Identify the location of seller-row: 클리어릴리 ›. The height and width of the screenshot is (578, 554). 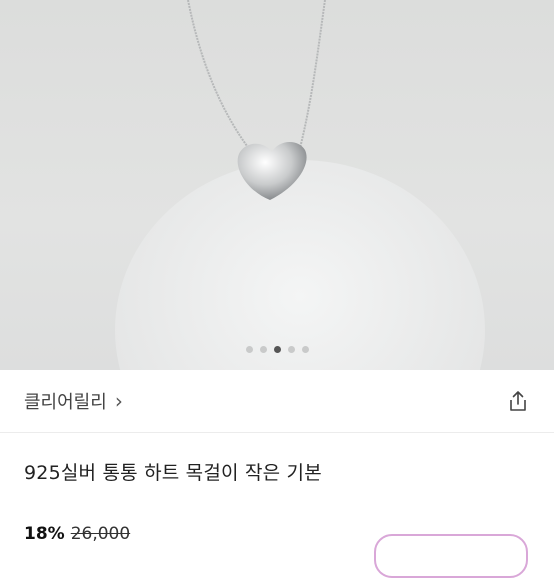
(277, 401).